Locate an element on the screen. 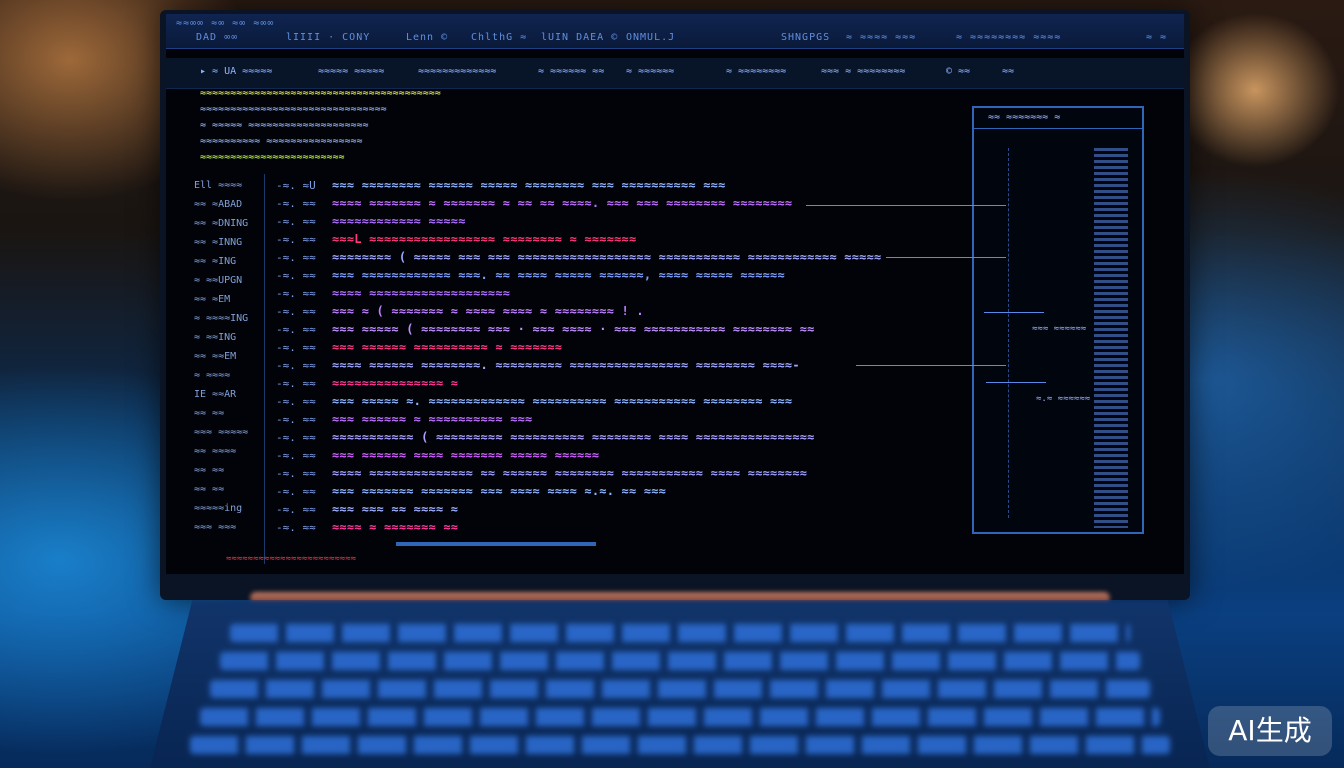  gutter-item: ≈≈ ≈EM is located at coordinates (212, 299).